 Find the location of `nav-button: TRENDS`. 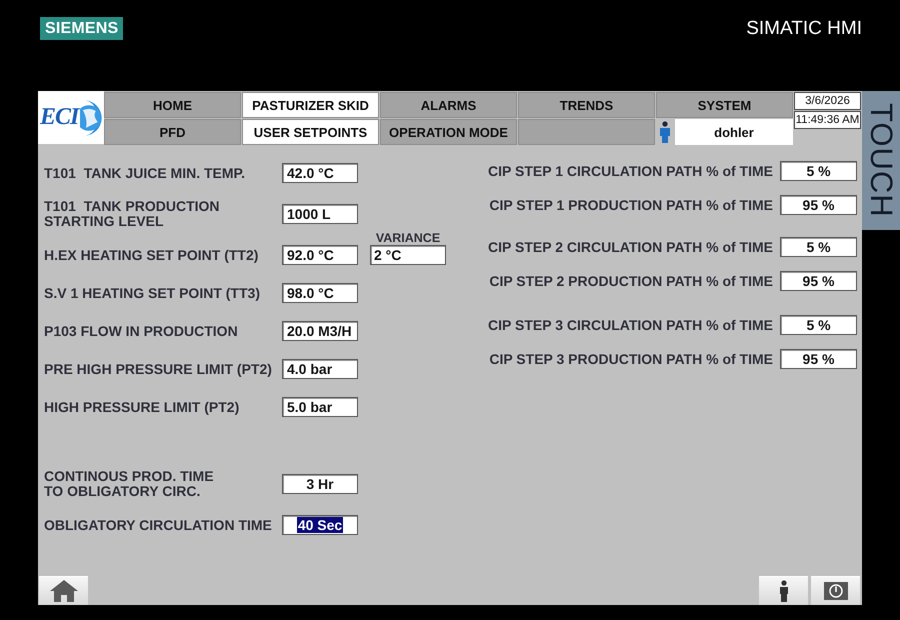

nav-button: TRENDS is located at coordinates (586, 105).